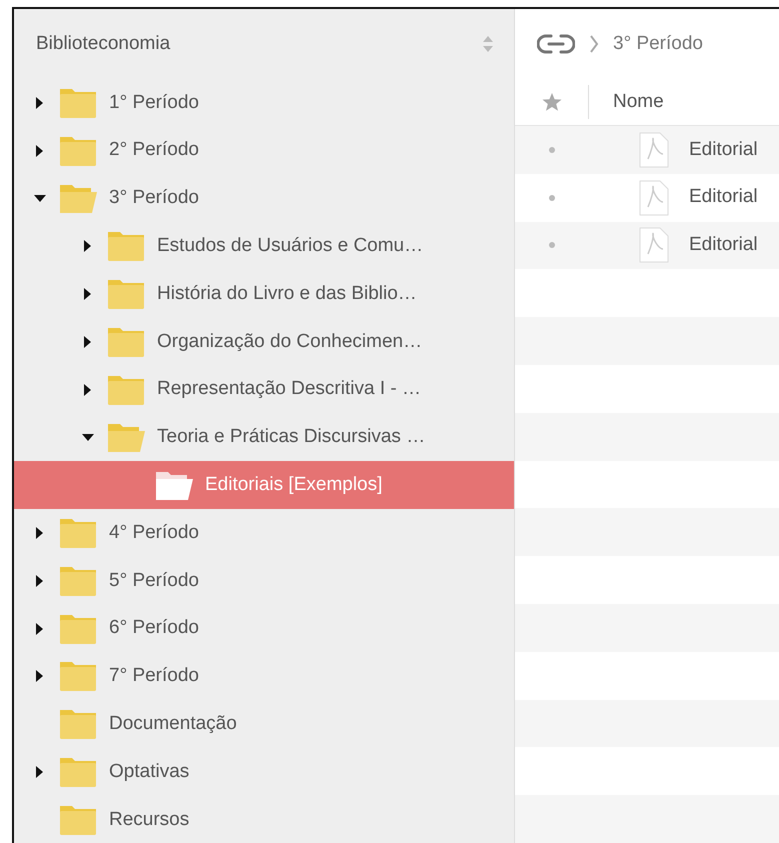  Describe the element at coordinates (154, 150) in the screenshot. I see `folder-name: 2° Período` at that location.